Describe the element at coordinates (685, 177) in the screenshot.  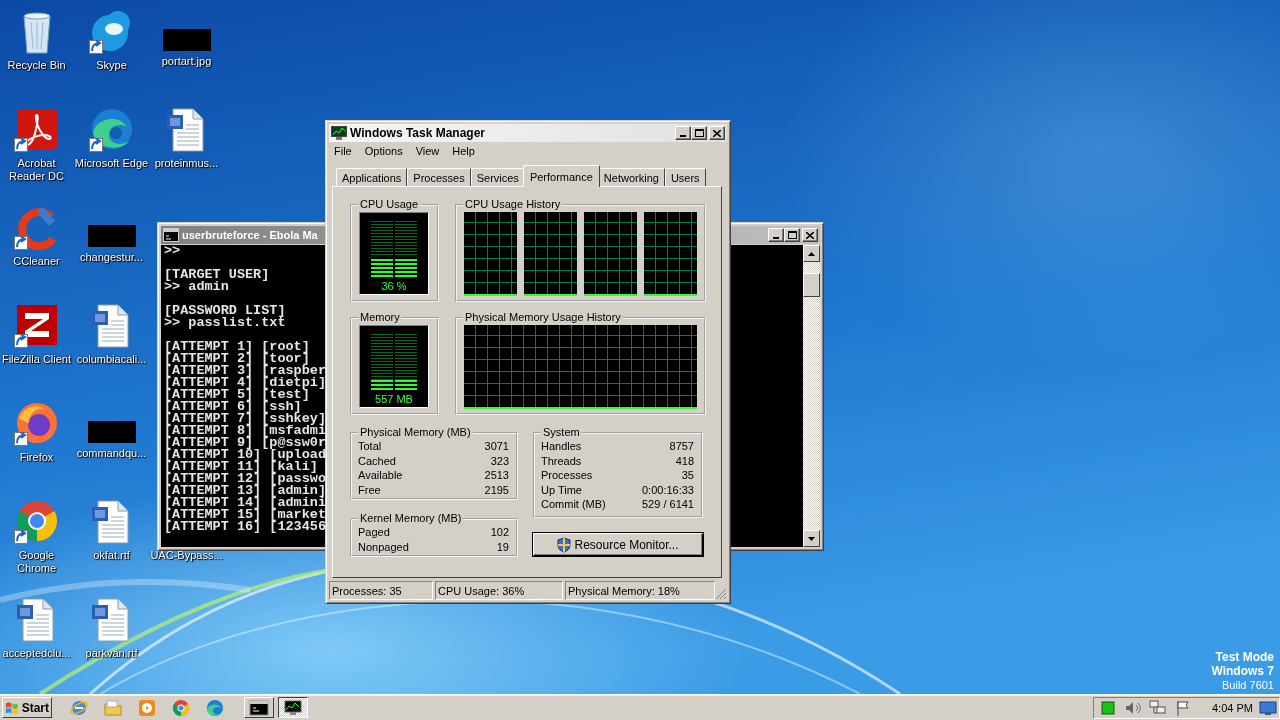
I see `tab: Users` at that location.